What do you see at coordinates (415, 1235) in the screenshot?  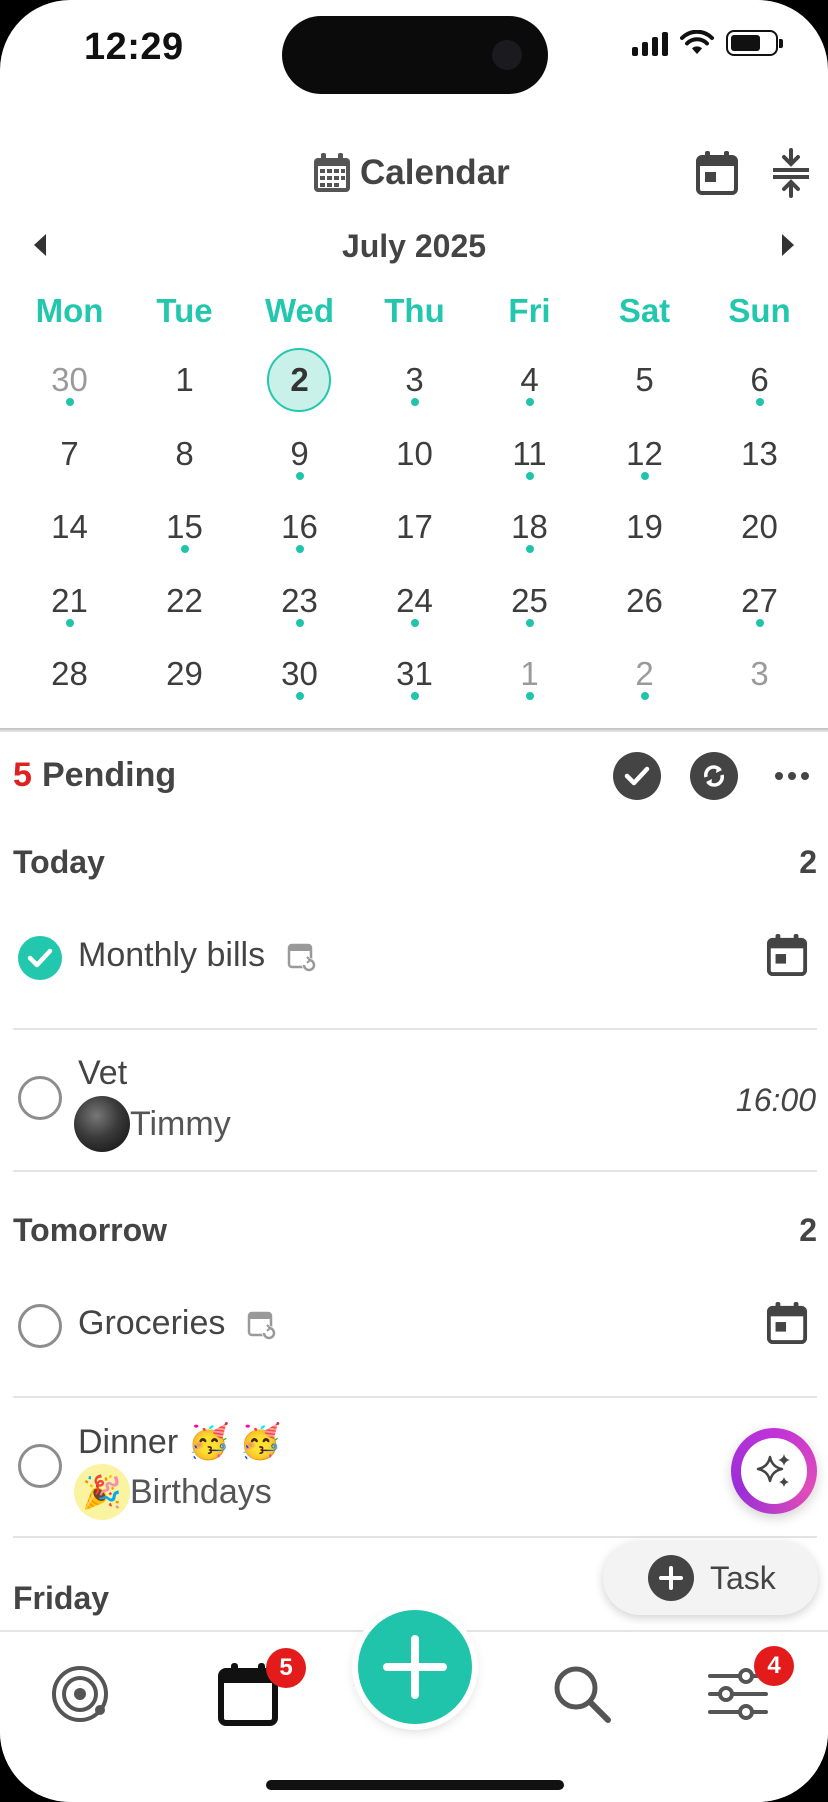 I see `section-tomorrow: Tomorrow 2` at bounding box center [415, 1235].